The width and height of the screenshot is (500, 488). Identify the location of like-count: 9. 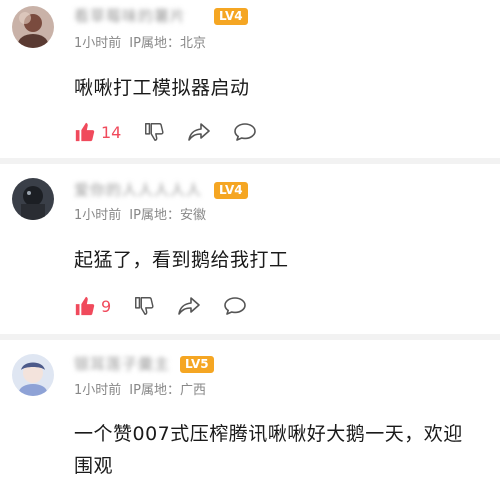
(106, 306).